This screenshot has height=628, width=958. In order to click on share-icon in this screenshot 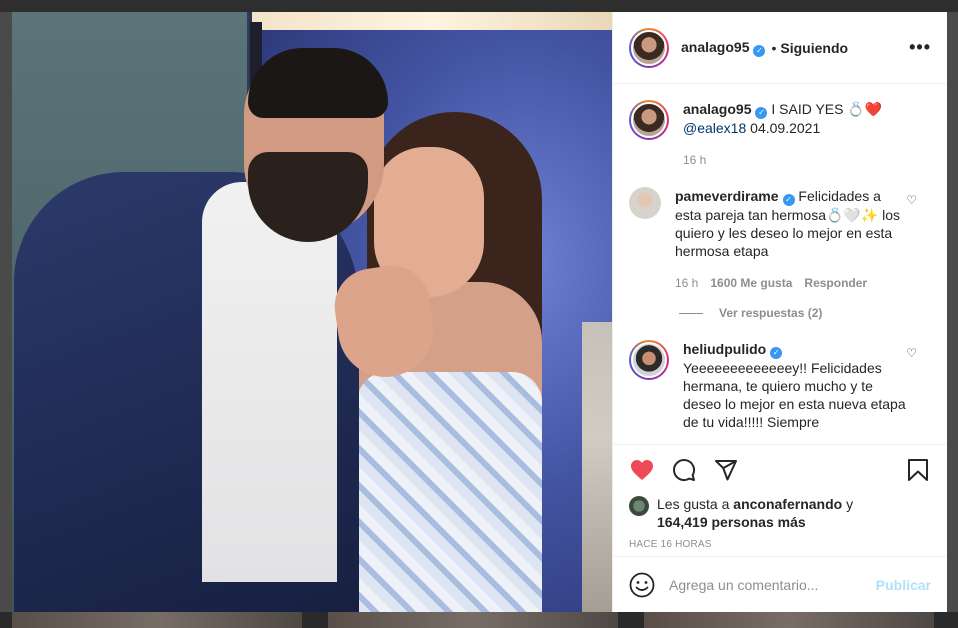, I will do `click(726, 470)`.